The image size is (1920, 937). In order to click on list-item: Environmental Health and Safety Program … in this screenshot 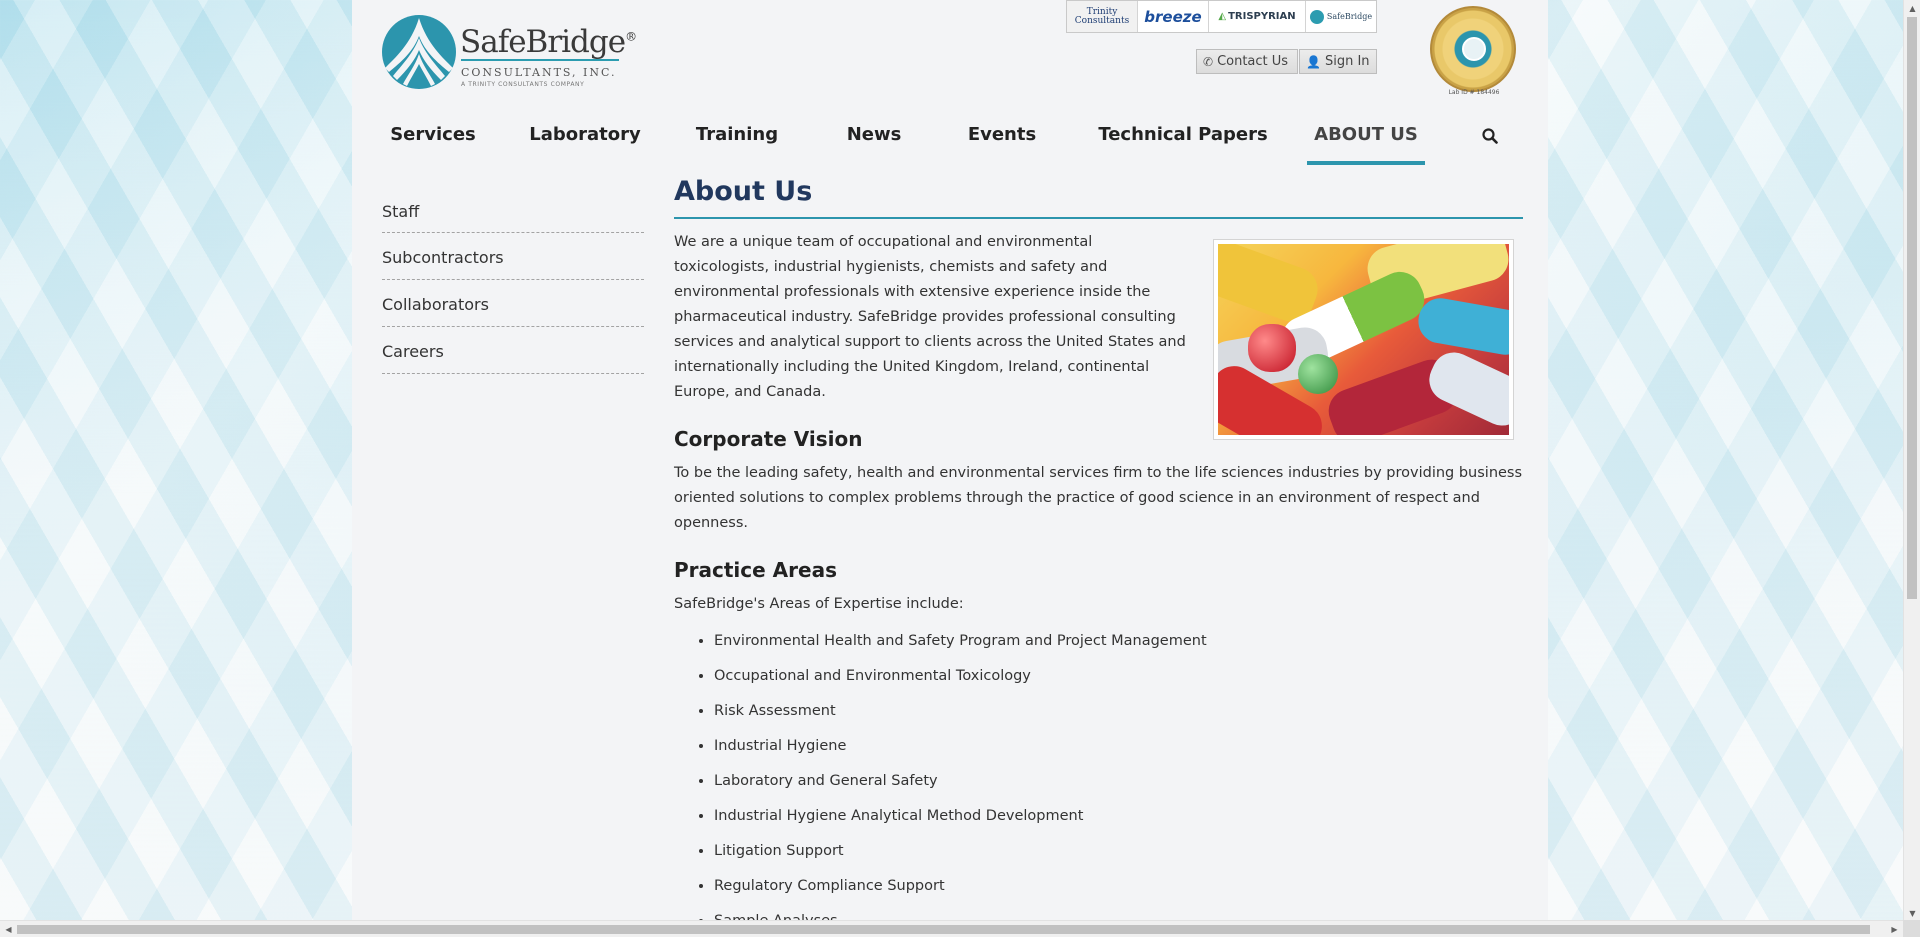, I will do `click(1118, 646)`.